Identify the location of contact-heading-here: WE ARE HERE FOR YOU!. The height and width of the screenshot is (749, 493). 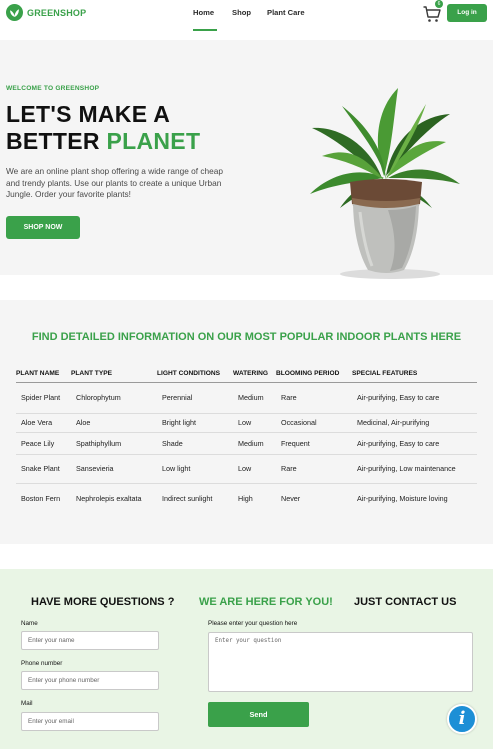
(266, 602).